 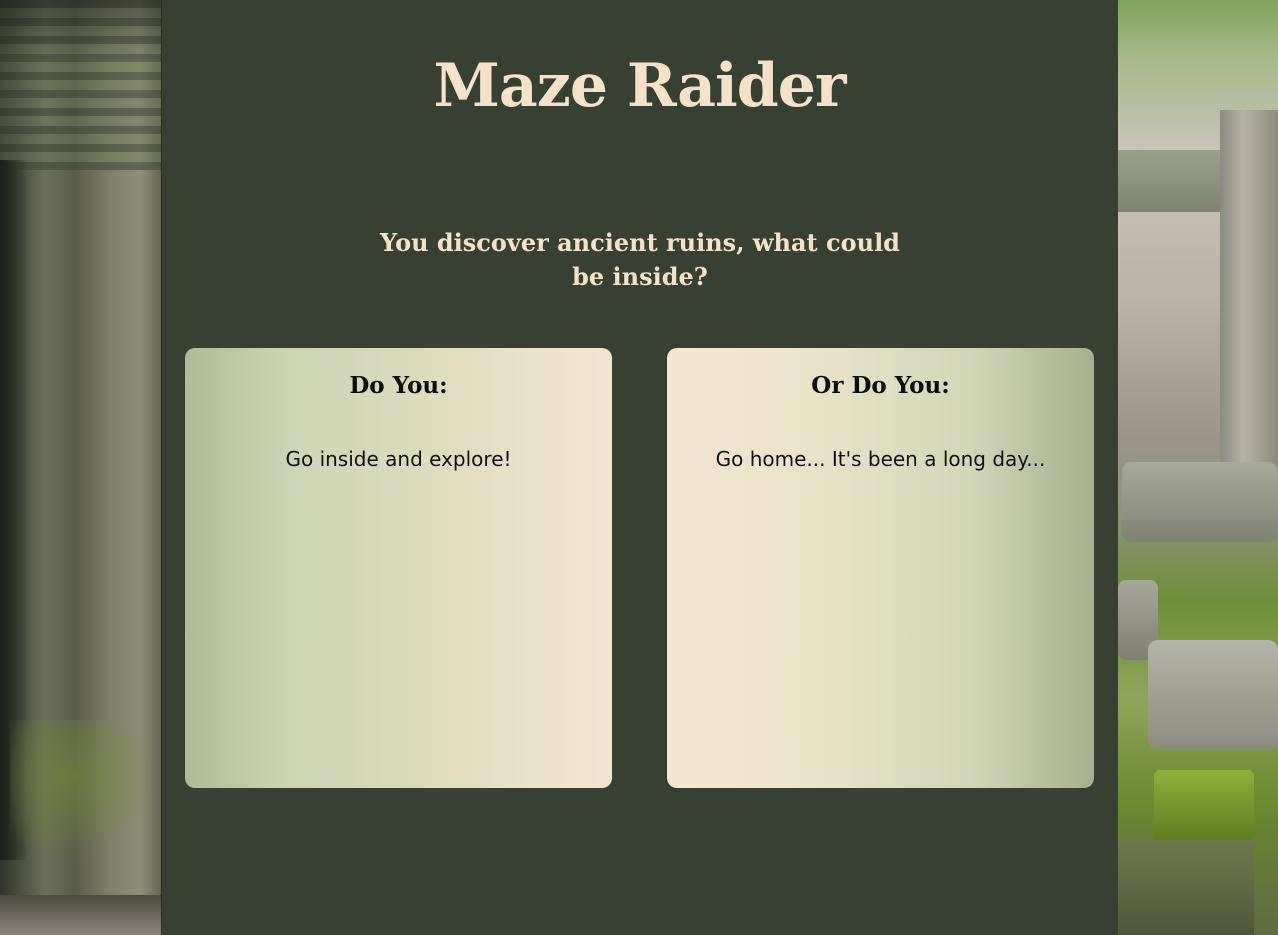 What do you see at coordinates (80, 915) in the screenshot?
I see `stone-floor` at bounding box center [80, 915].